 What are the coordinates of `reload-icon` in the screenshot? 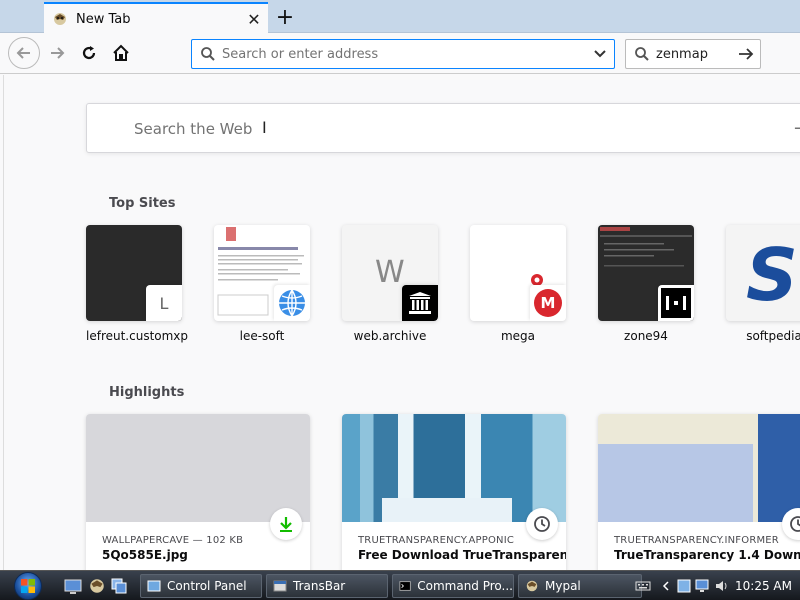 It's located at (89, 53).